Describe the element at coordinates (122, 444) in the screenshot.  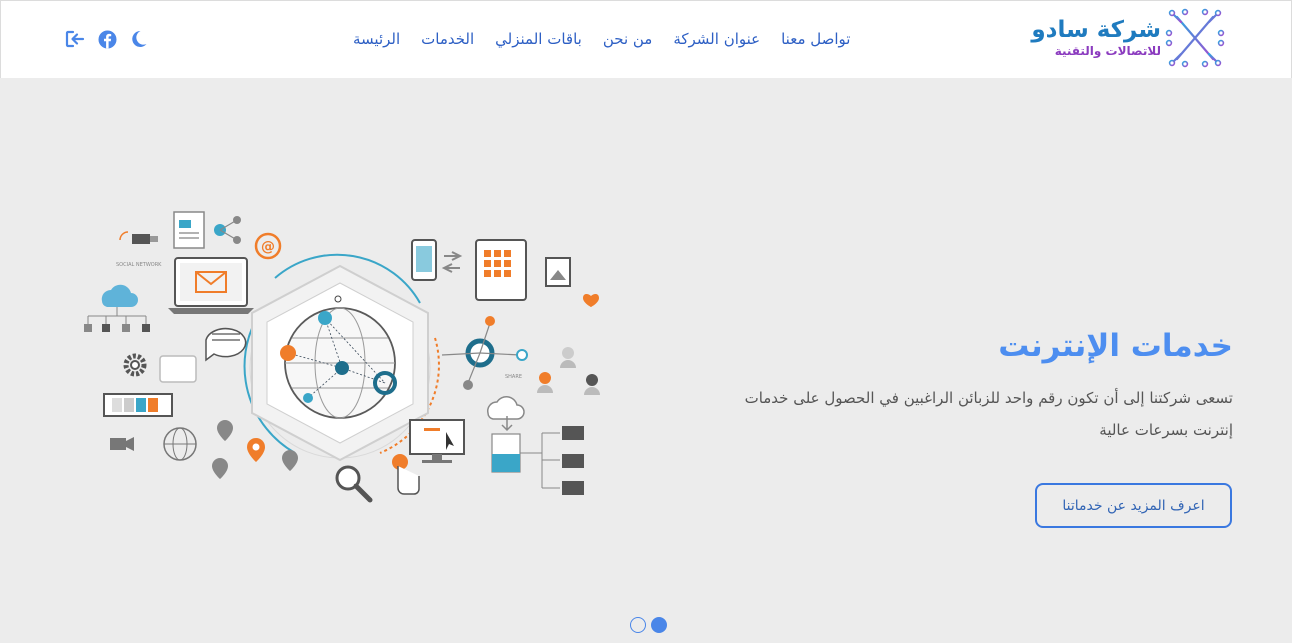
I see `video-camera-icon` at that location.